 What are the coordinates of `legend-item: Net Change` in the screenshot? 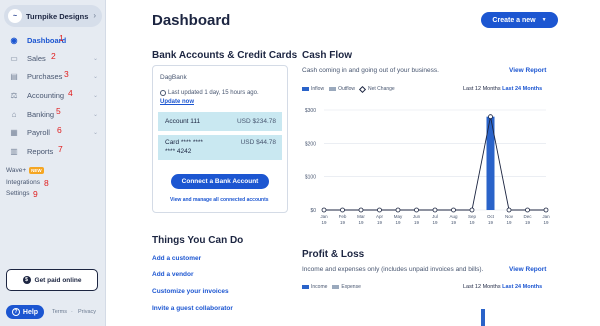 It's located at (376, 89).